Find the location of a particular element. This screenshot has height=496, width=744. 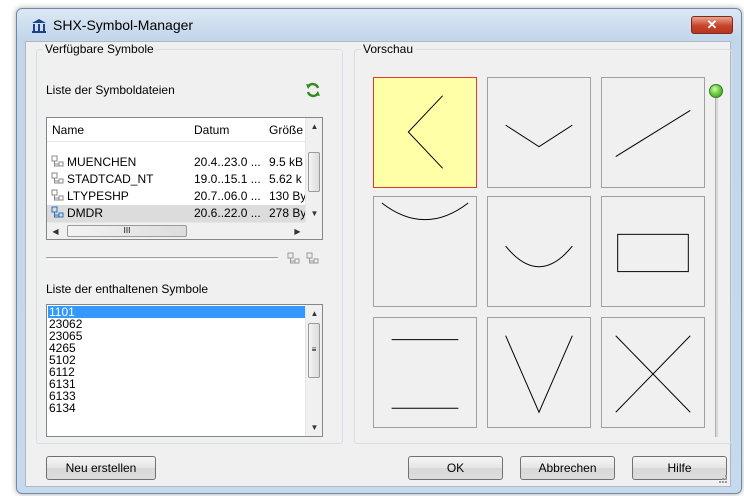

preview-legend: Vorschau is located at coordinates (388, 49).